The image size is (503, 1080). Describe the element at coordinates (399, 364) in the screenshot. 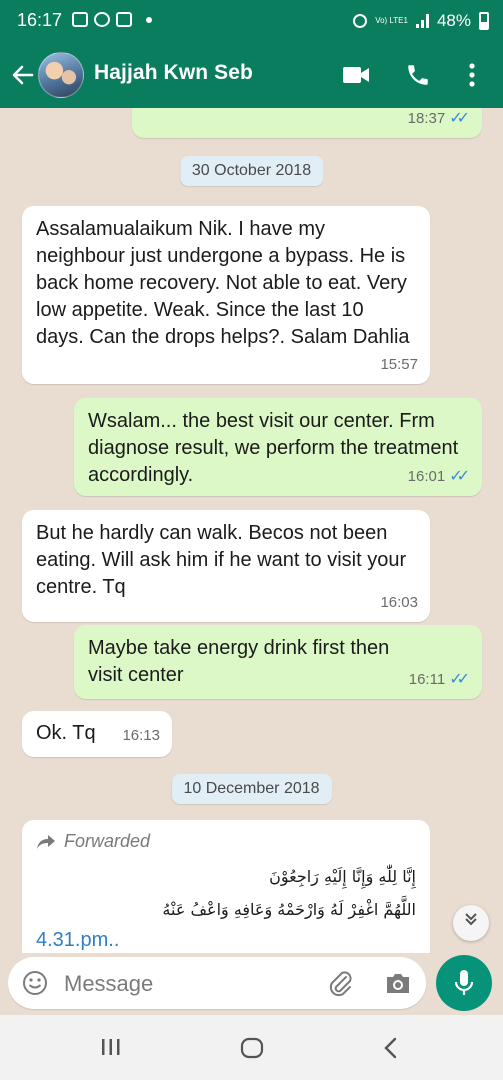

I see `message-time: 15:57` at that location.